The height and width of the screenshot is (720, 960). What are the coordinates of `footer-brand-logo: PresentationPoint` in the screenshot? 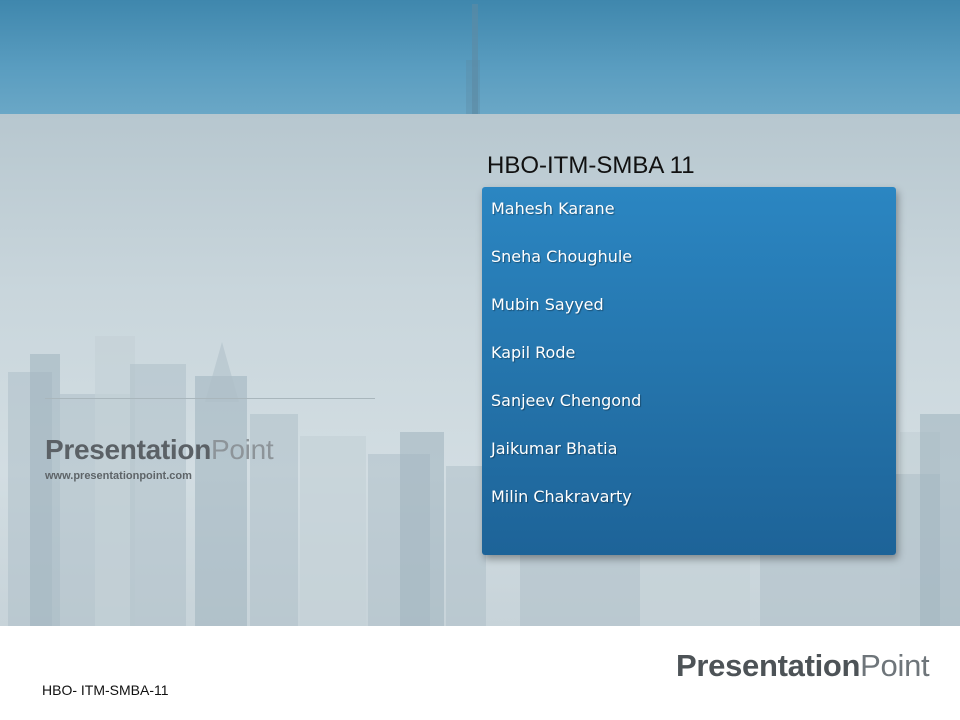 It's located at (803, 666).